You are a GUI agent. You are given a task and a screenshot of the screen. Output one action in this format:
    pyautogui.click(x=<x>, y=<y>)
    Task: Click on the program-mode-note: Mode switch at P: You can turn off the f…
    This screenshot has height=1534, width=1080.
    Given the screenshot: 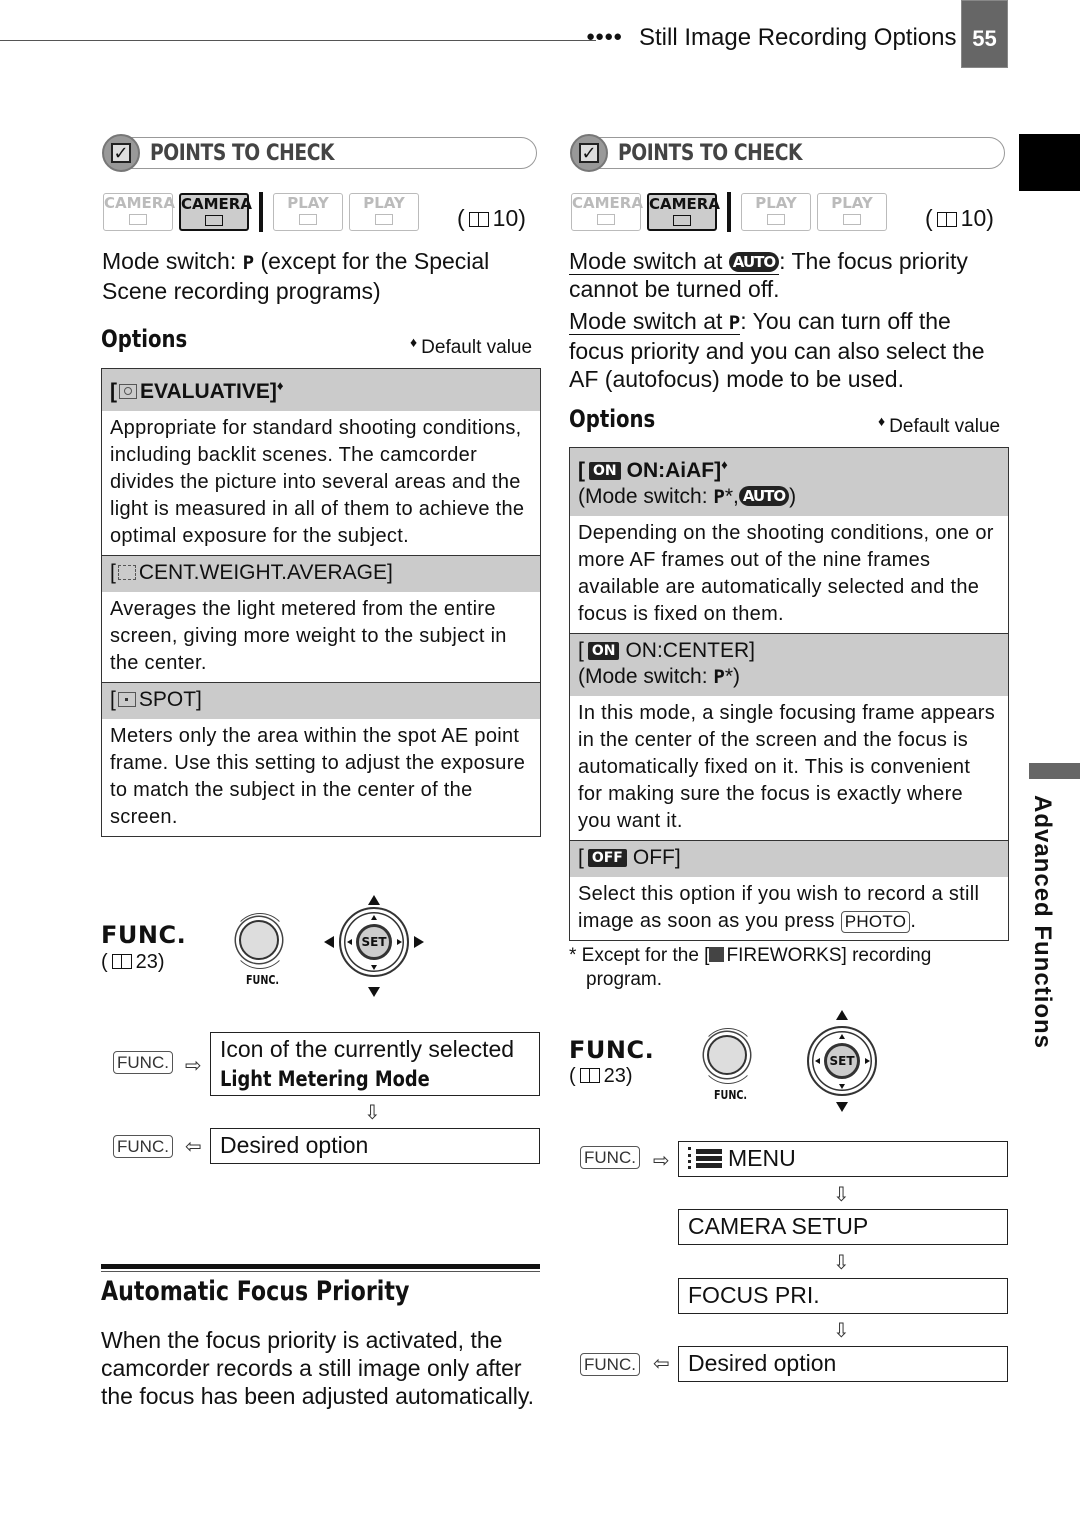 What is the action you would take?
    pyautogui.click(x=777, y=350)
    